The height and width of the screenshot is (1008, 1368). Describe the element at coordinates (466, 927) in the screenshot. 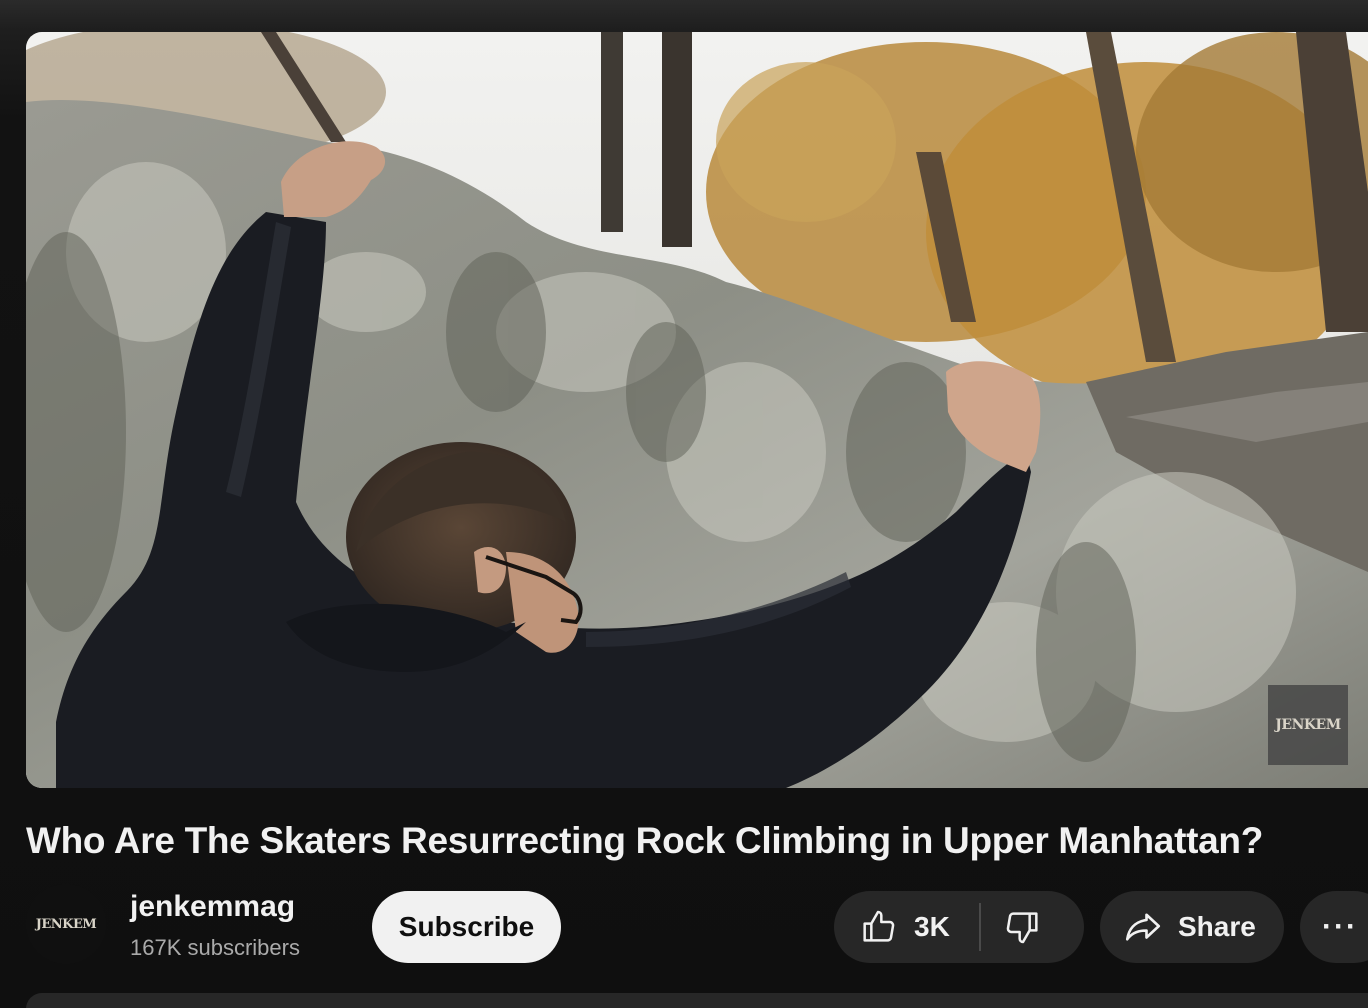

I see `subscribe-button: Subscribe` at that location.